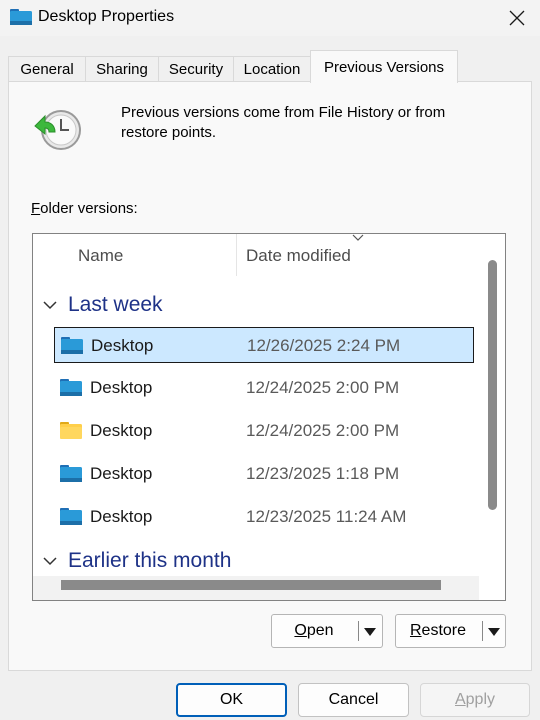 The width and height of the screenshot is (540, 720). I want to click on folder-versions-label: Folder versions:, so click(84, 208).